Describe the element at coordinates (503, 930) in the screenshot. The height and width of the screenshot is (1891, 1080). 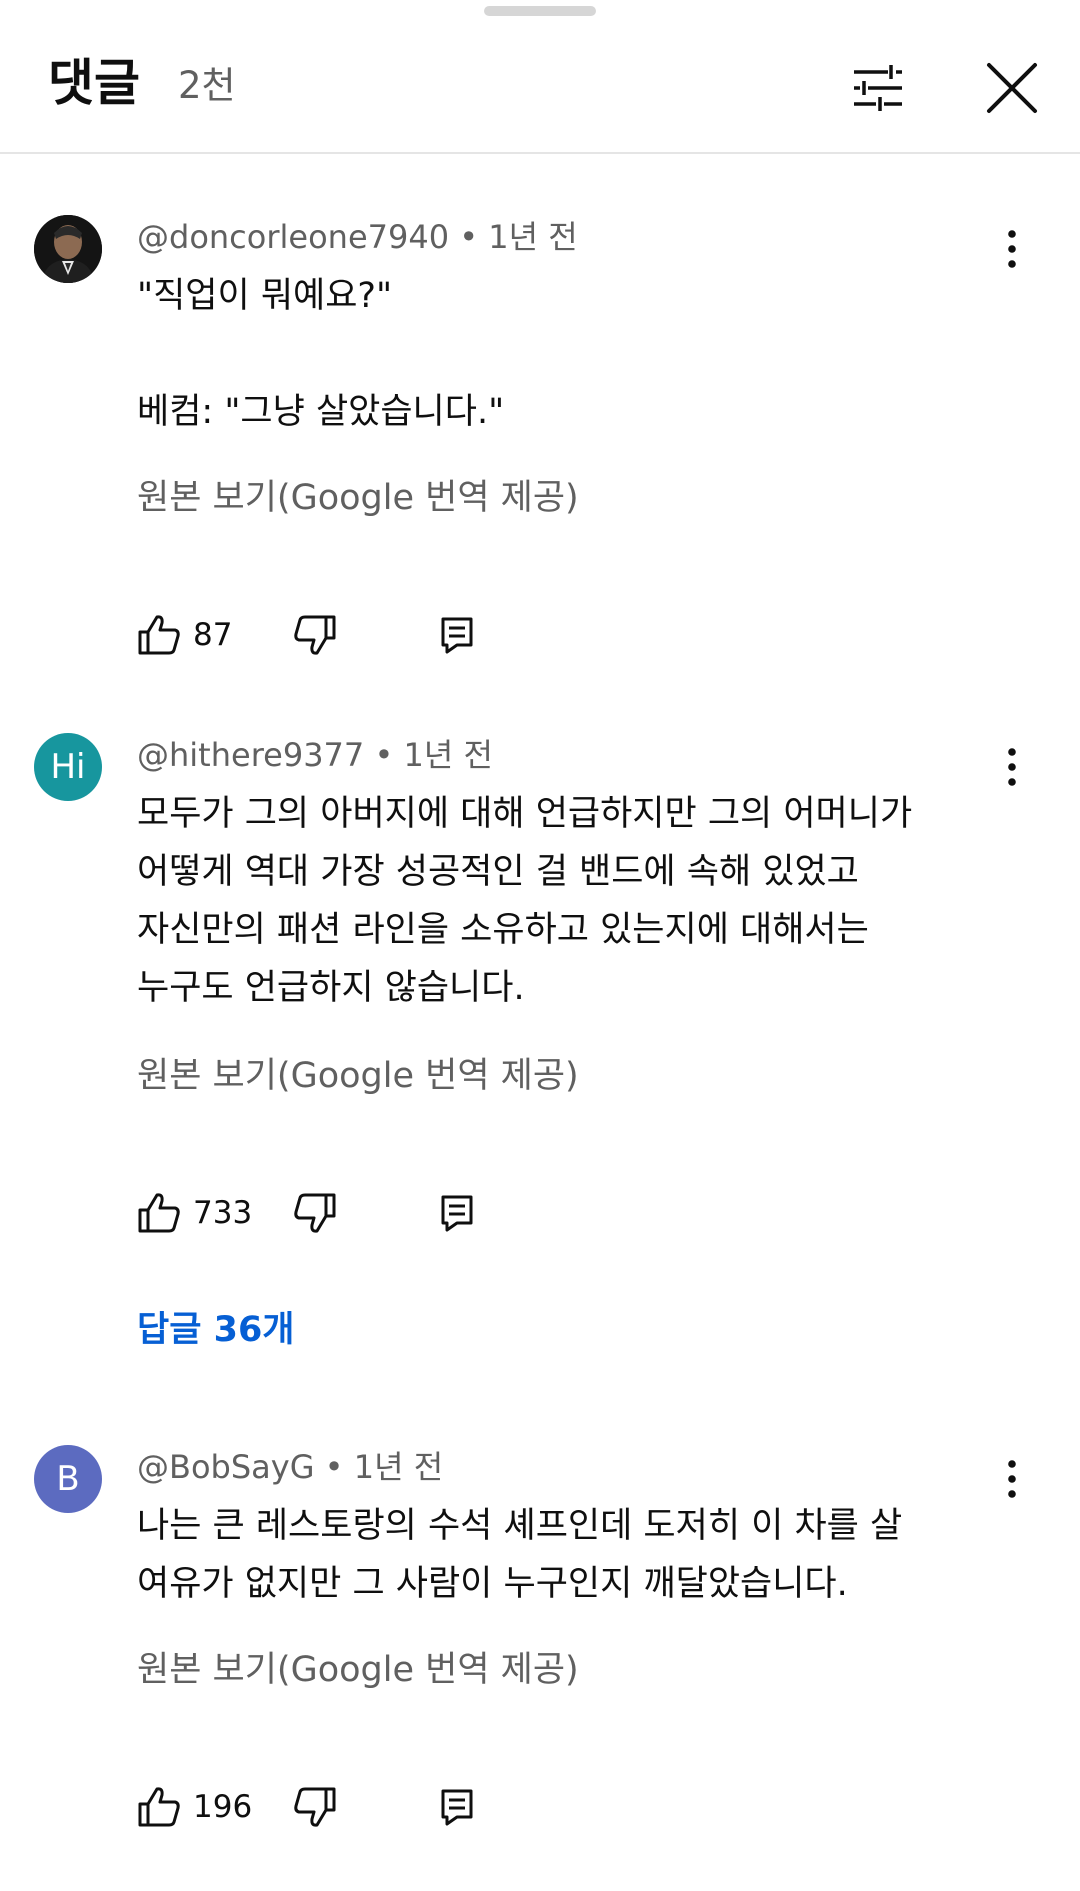
I see `comment-line: 자신만의 패션 라인을 소유하고 있는지에 대해서는` at that location.